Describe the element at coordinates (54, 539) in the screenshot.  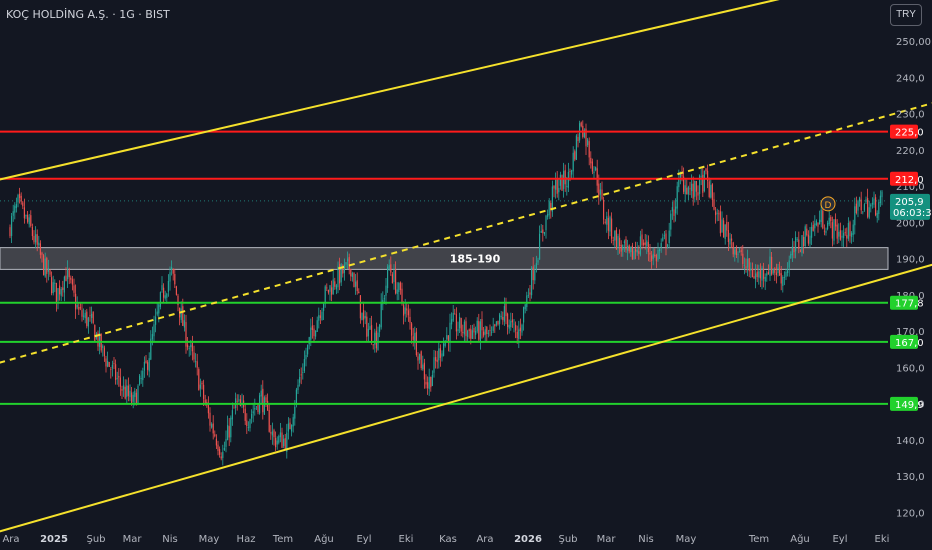
I see `x-tick-label: 2025` at that location.